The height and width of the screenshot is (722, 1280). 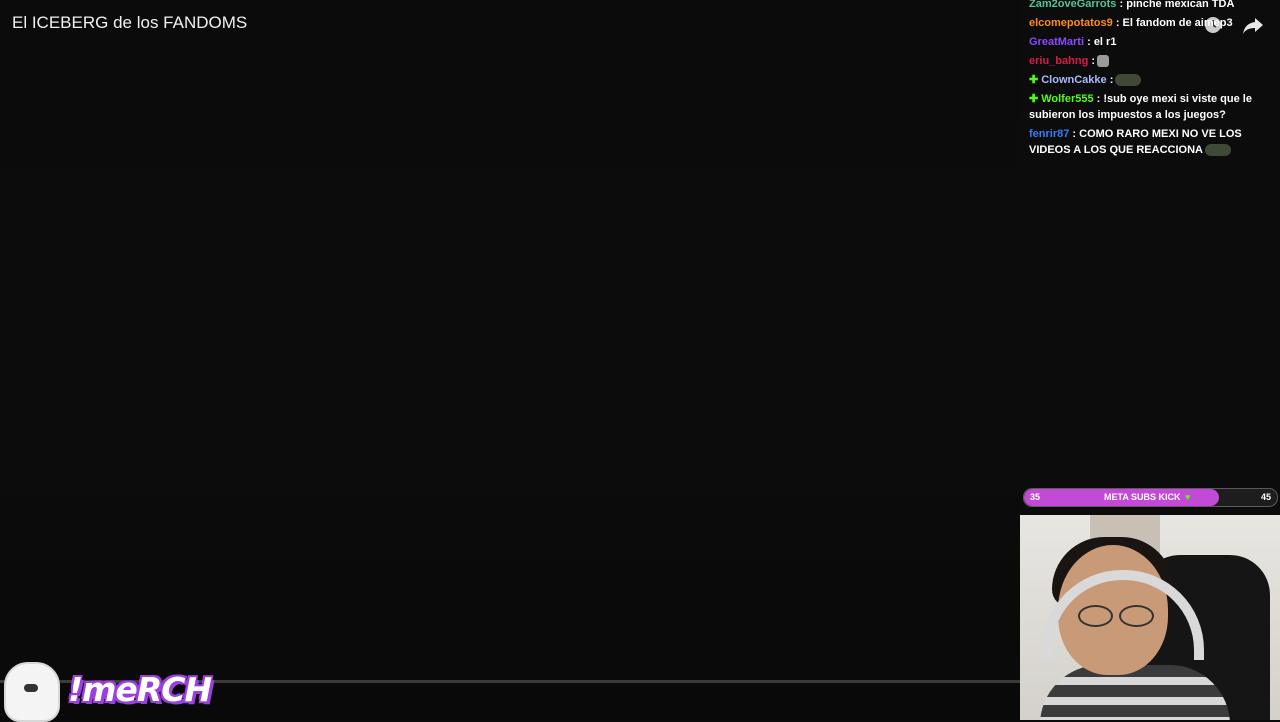 I want to click on chat-text: : el r1, so click(x=1102, y=42).